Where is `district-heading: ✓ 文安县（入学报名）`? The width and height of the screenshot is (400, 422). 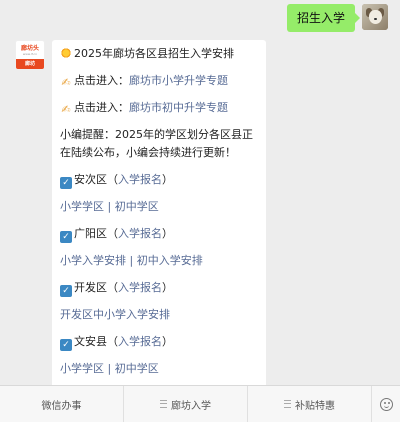
district-heading: ✓ 文安县（入学报名） is located at coordinates (159, 342).